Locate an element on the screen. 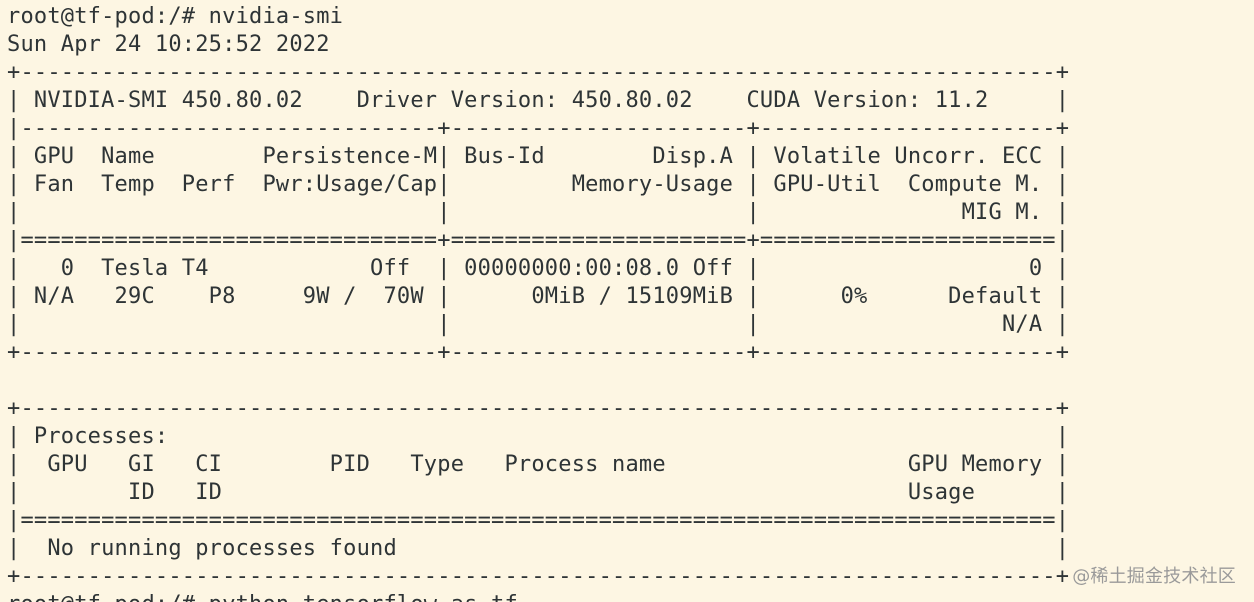  terminal-line-no-processes: | No running processes found | is located at coordinates (538, 548).